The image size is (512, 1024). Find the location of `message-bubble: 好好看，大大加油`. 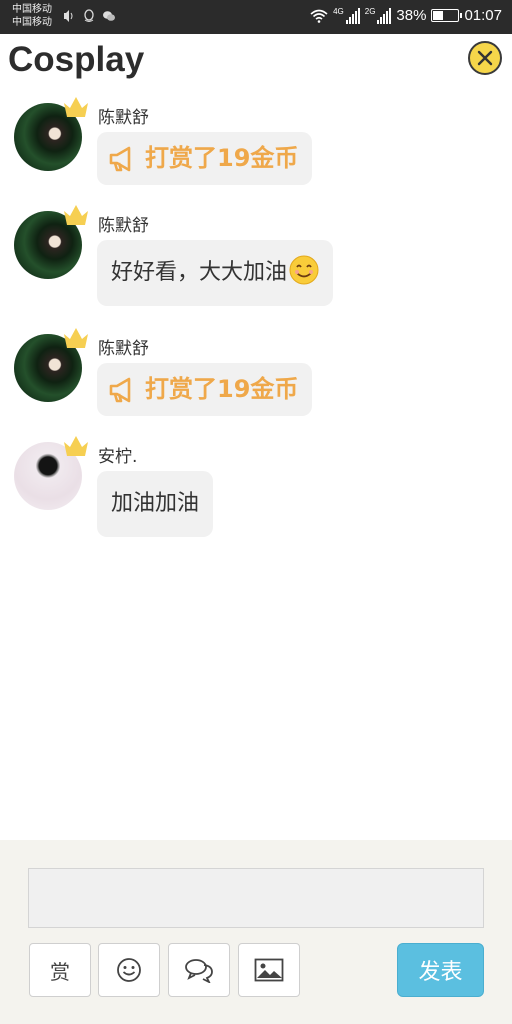

message-bubble: 好好看，大大加油 is located at coordinates (215, 273).